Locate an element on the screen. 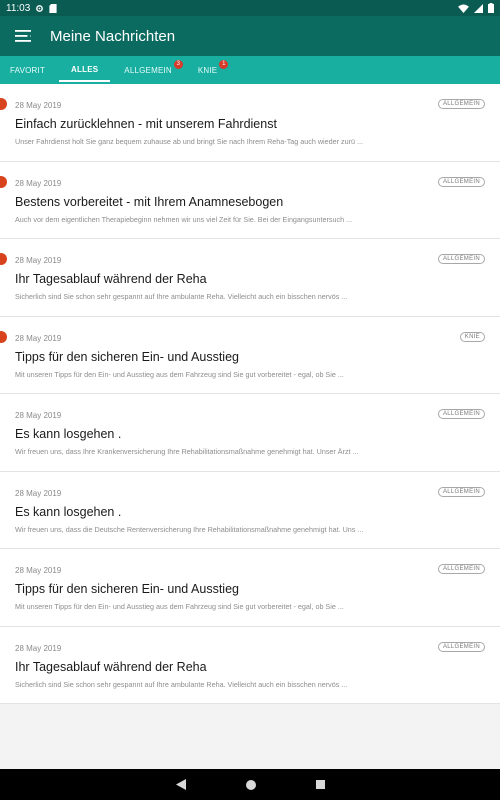 Image resolution: width=500 pixels, height=800 pixels. tab-label: KNIE is located at coordinates (207, 70).